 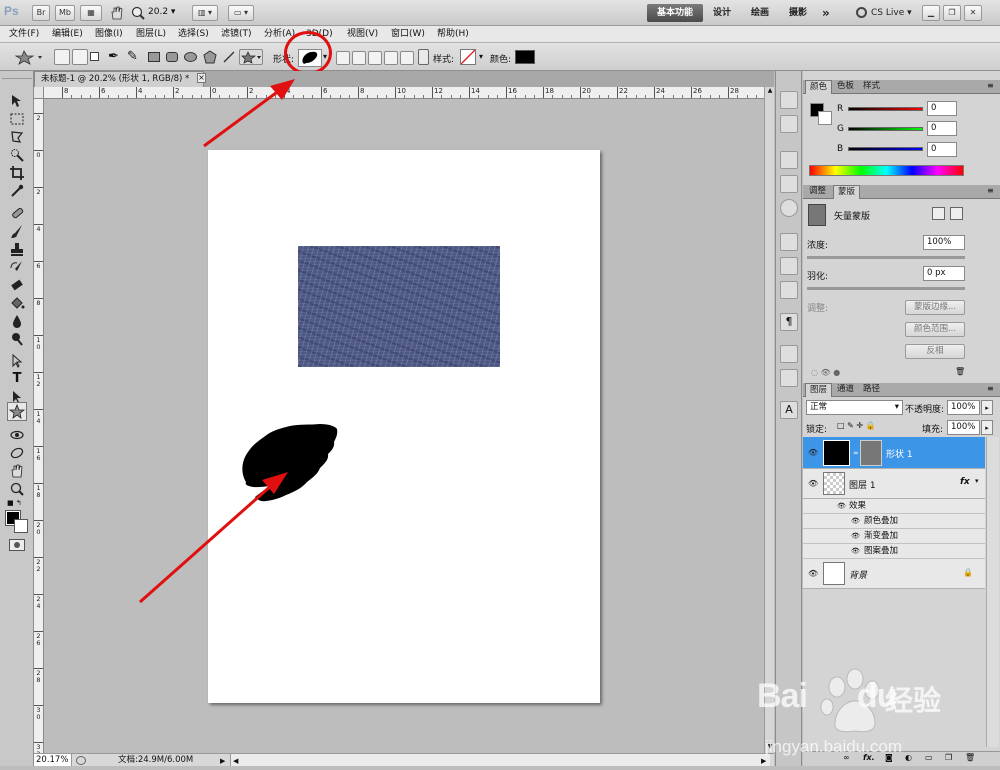 I want to click on 3d-tools-icon, so click(x=789, y=354).